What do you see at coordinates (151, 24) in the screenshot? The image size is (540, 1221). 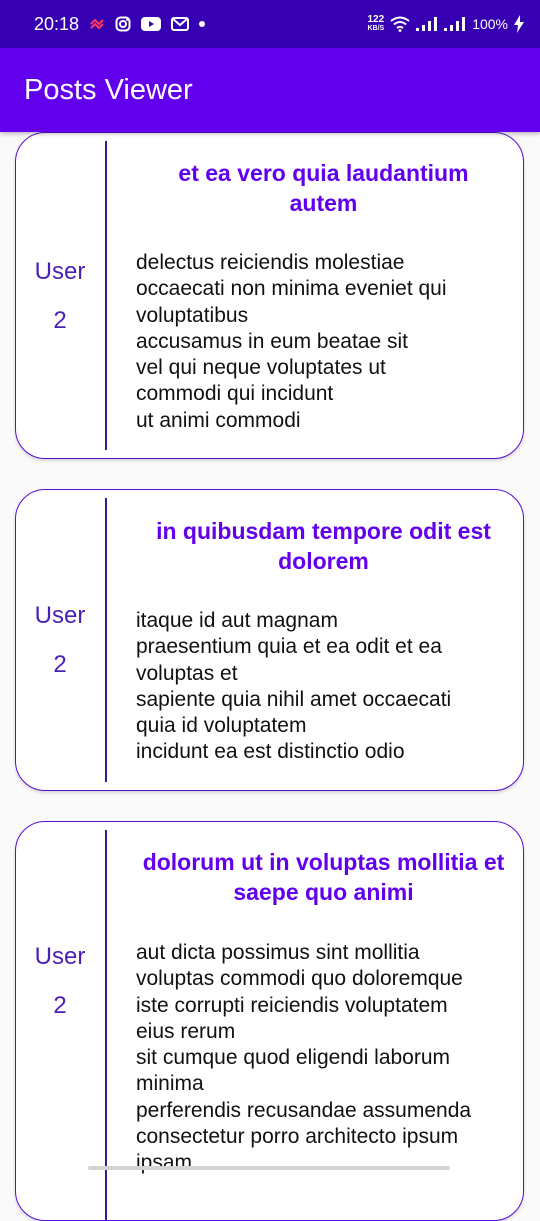 I see `youtube-icon` at bounding box center [151, 24].